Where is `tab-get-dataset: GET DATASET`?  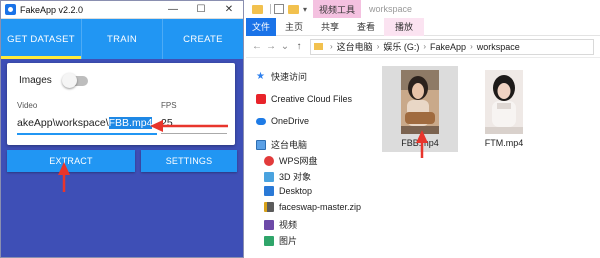 tab-get-dataset: GET DATASET is located at coordinates (41, 39).